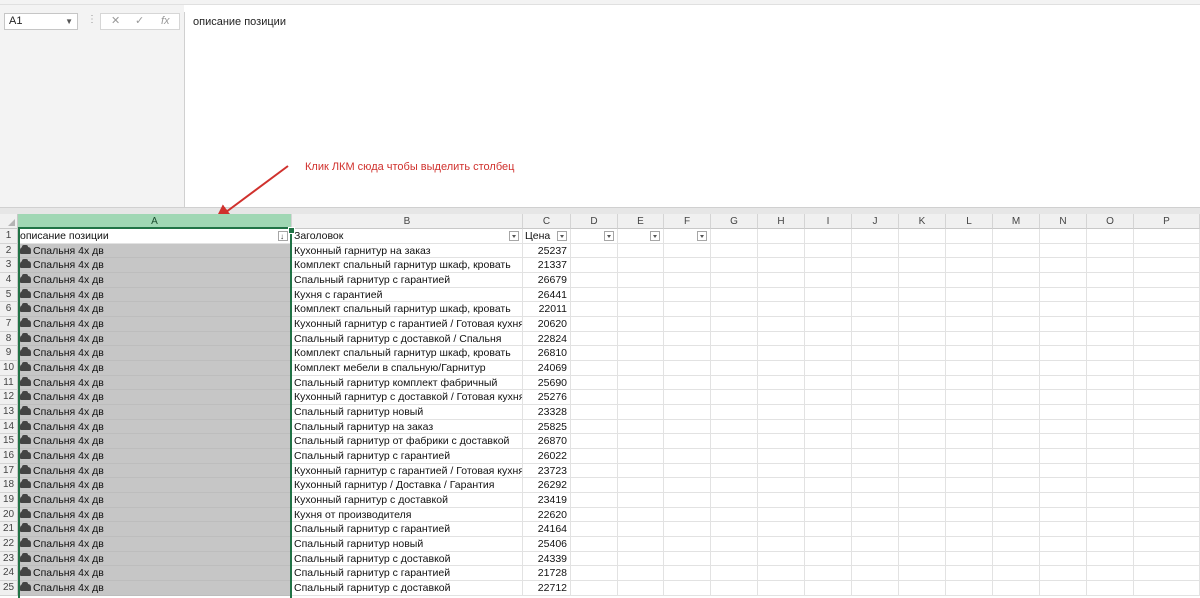 This screenshot has height=598, width=1200. I want to click on cell-o14, so click(1110, 427).